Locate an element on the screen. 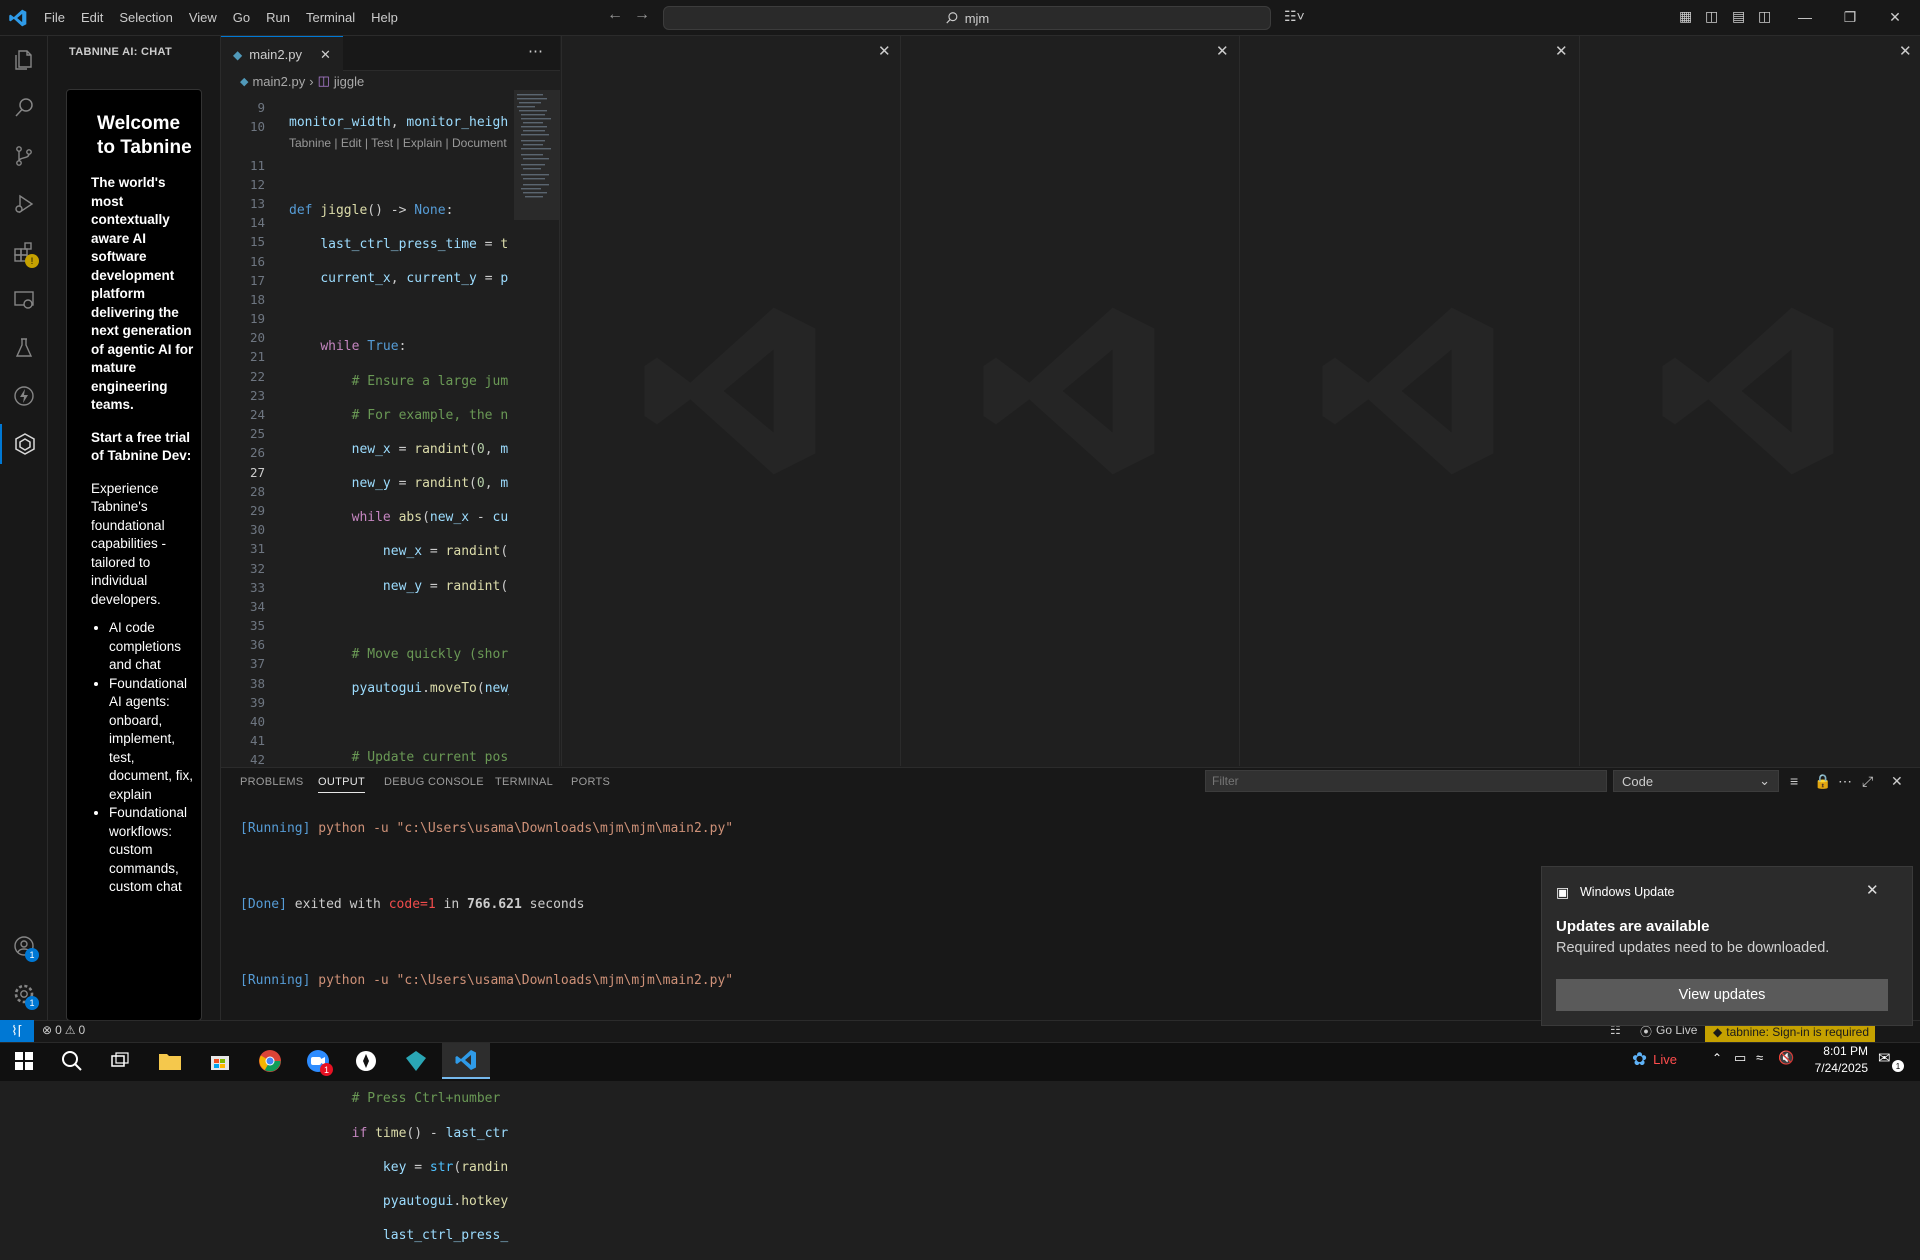  maximize-panel-icon: ⤢ is located at coordinates (1867, 781).